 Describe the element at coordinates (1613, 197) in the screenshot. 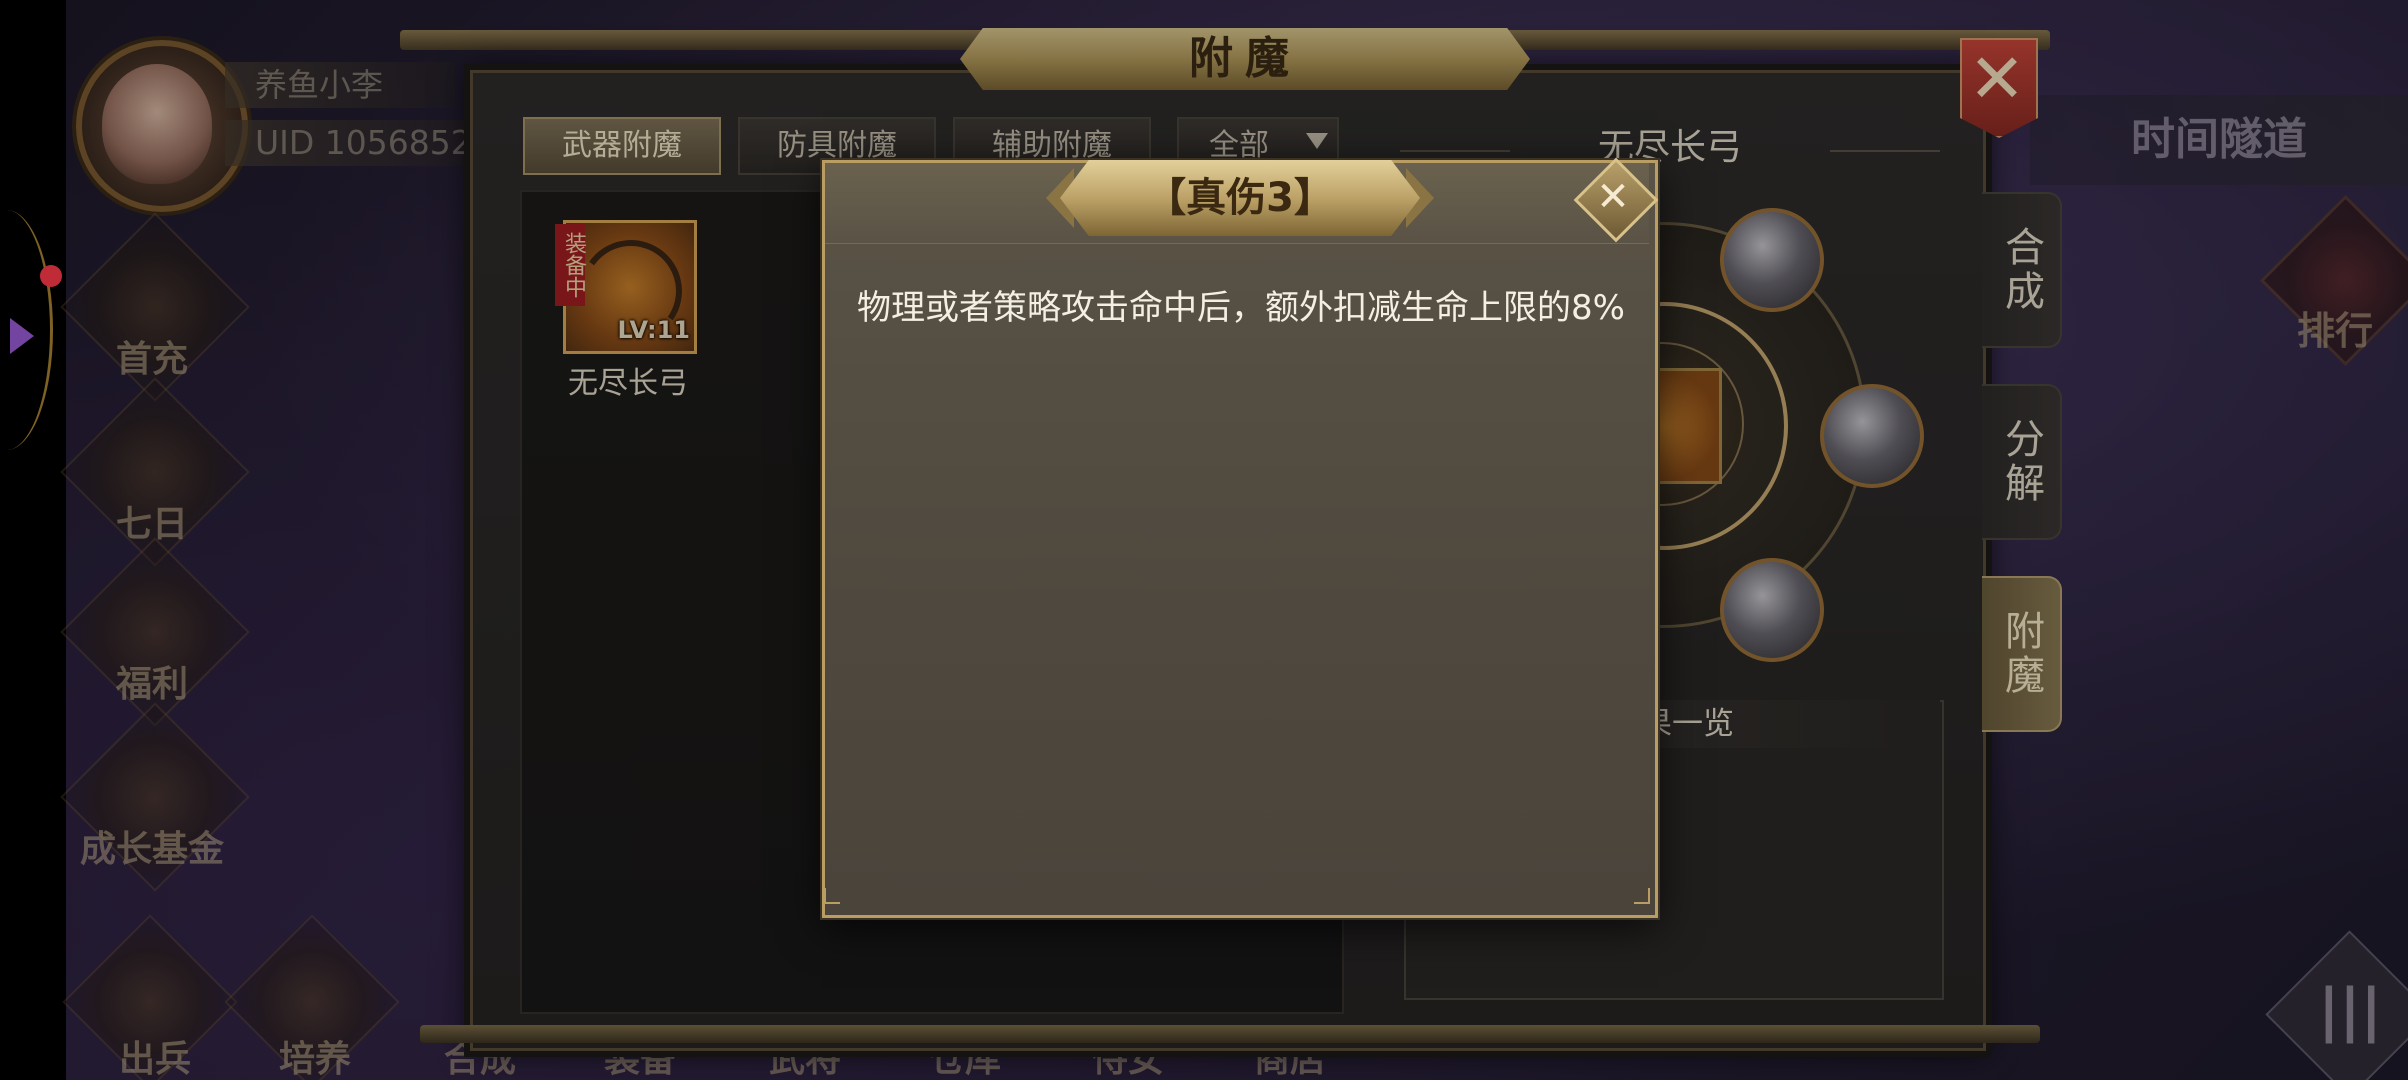

I see `close-icon: ✕` at that location.